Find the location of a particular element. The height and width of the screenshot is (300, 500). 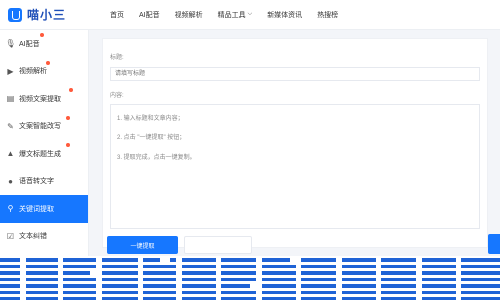

sidebar-item-label: 语音转文字 is located at coordinates (36, 182).